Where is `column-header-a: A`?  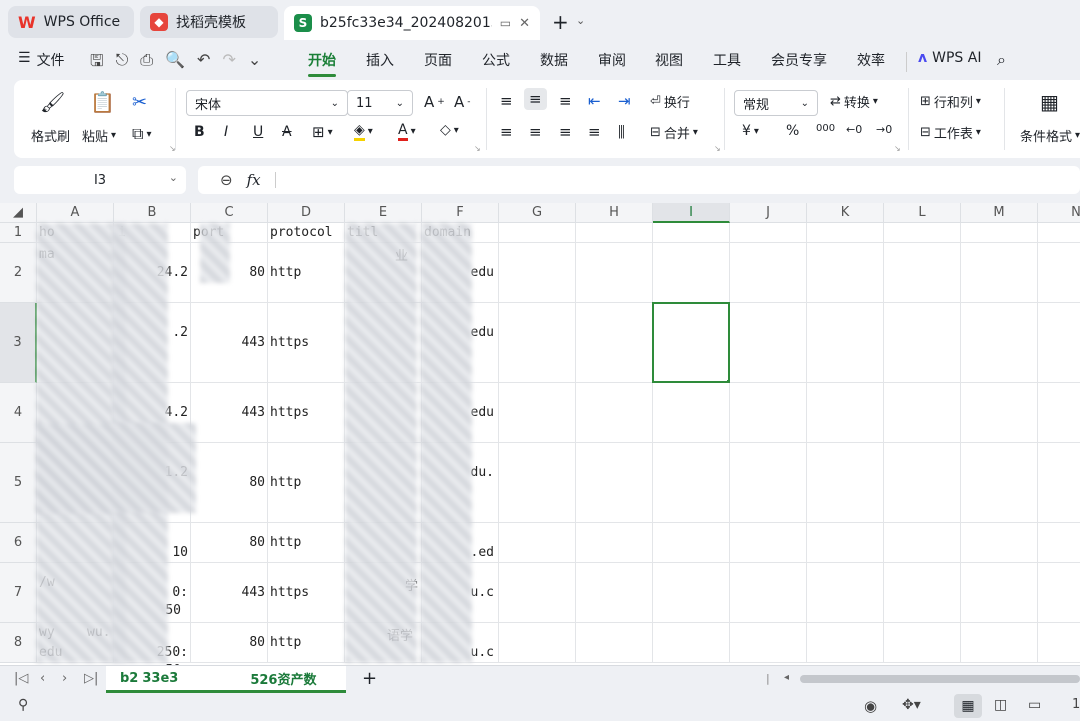
column-header-a: A is located at coordinates (75, 213).